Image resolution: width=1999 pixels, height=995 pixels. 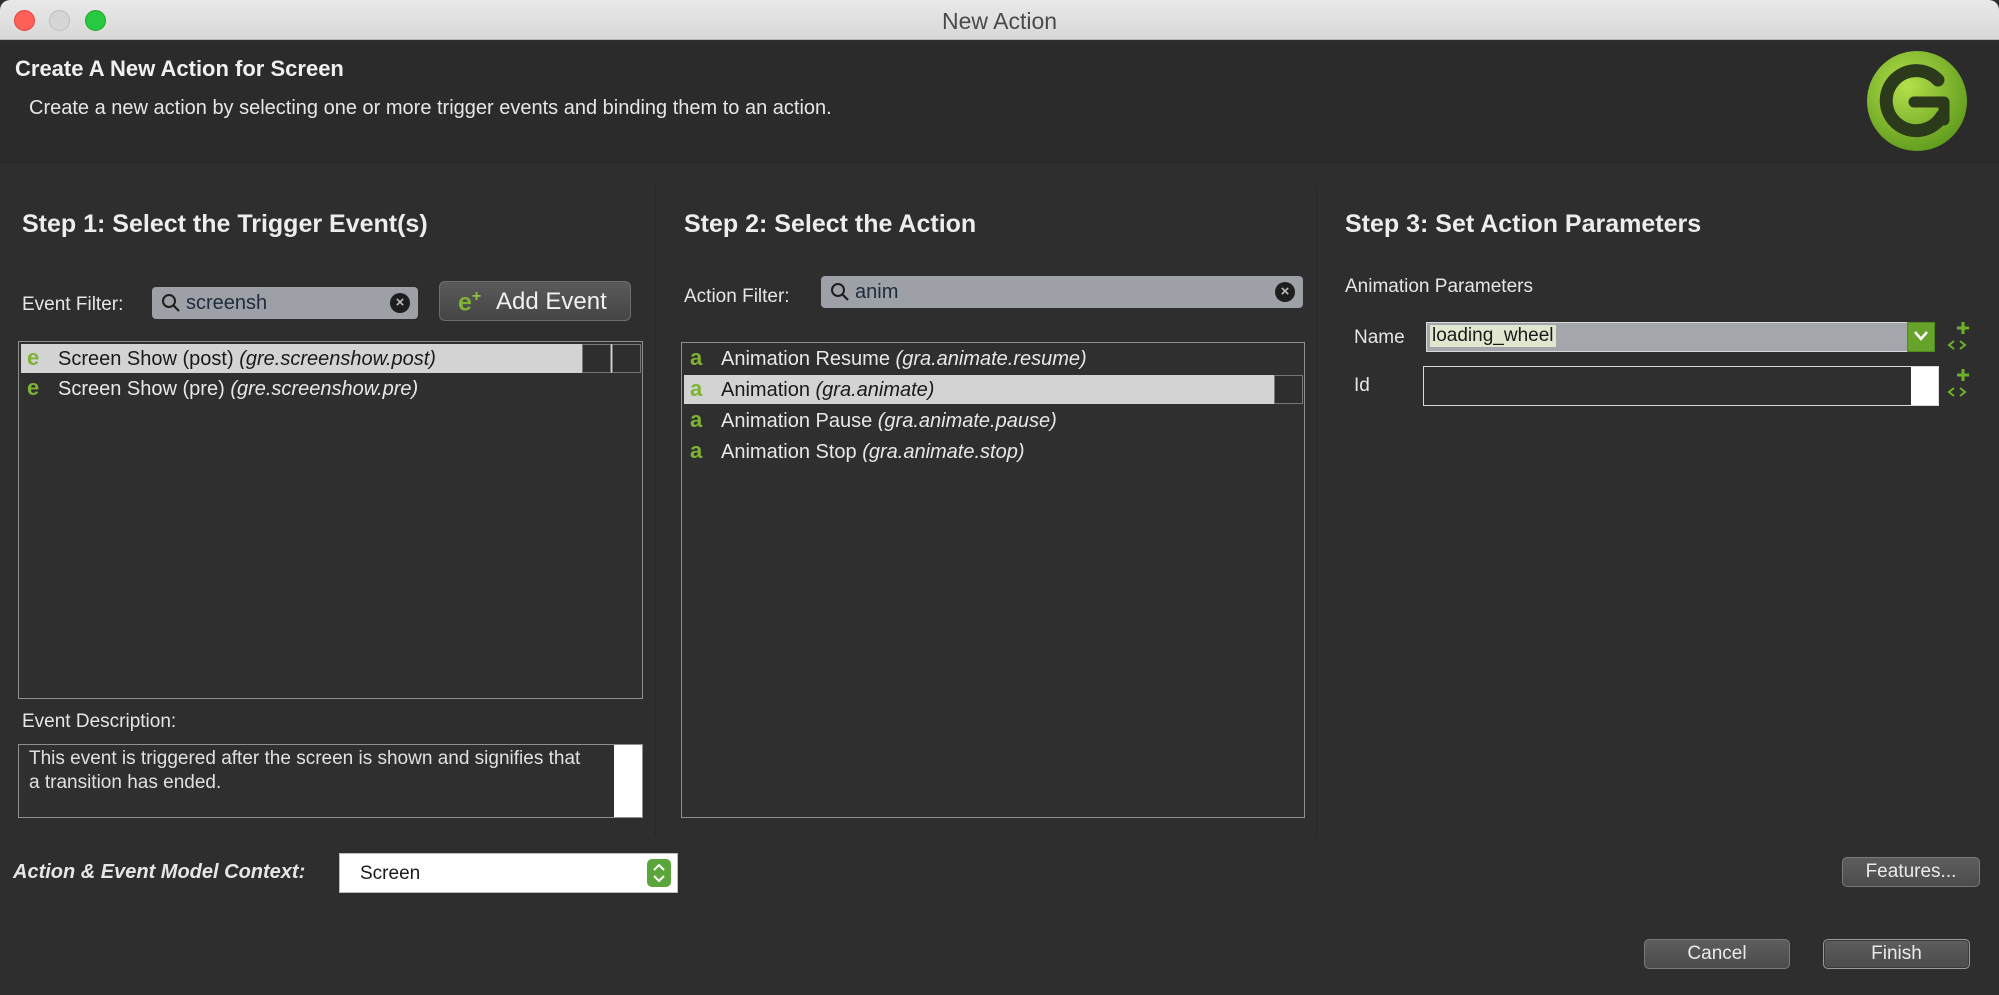 I want to click on action-row-animation-stop: a Animation Stop (gra.animate.stop), so click(x=993, y=451).